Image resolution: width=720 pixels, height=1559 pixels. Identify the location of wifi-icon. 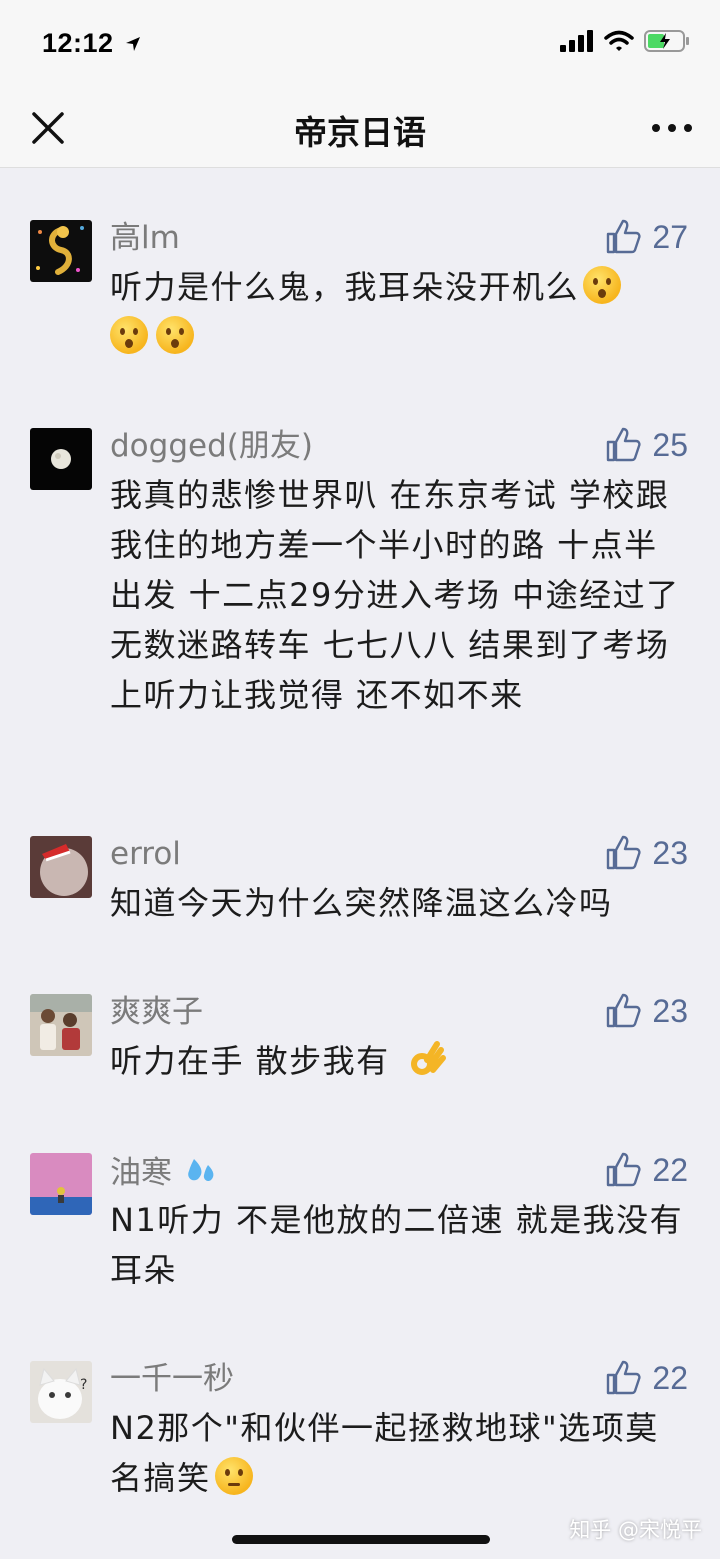
(619, 40).